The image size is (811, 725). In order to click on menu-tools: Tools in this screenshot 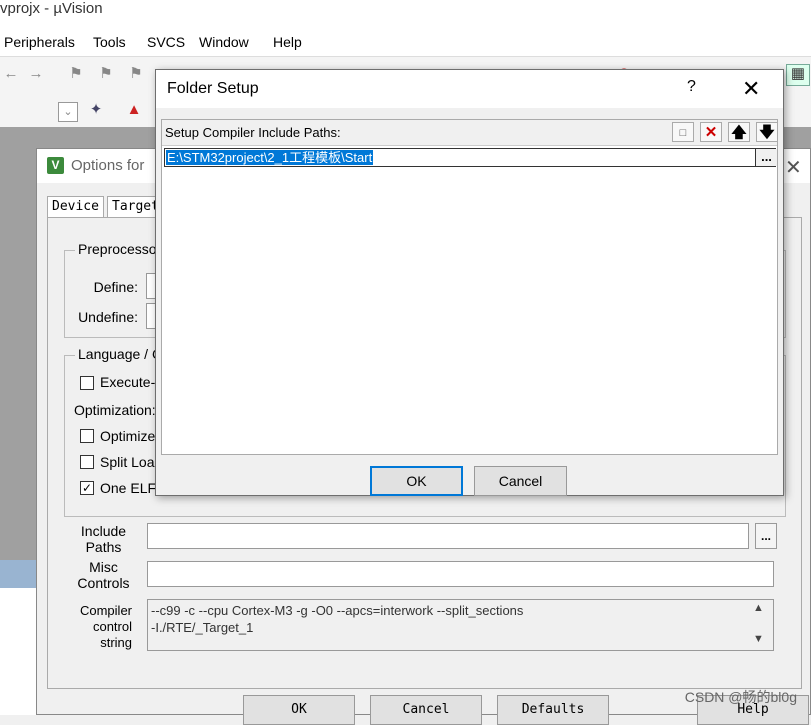, I will do `click(109, 42)`.